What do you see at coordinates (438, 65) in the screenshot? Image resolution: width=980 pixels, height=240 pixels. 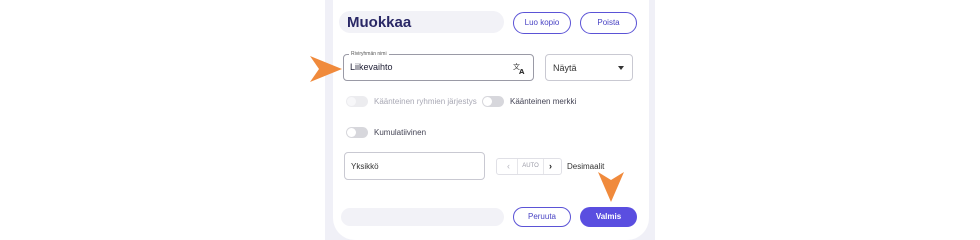 I see `group-name-field: Riviryhmän nimi Liikevaihto 文 A` at bounding box center [438, 65].